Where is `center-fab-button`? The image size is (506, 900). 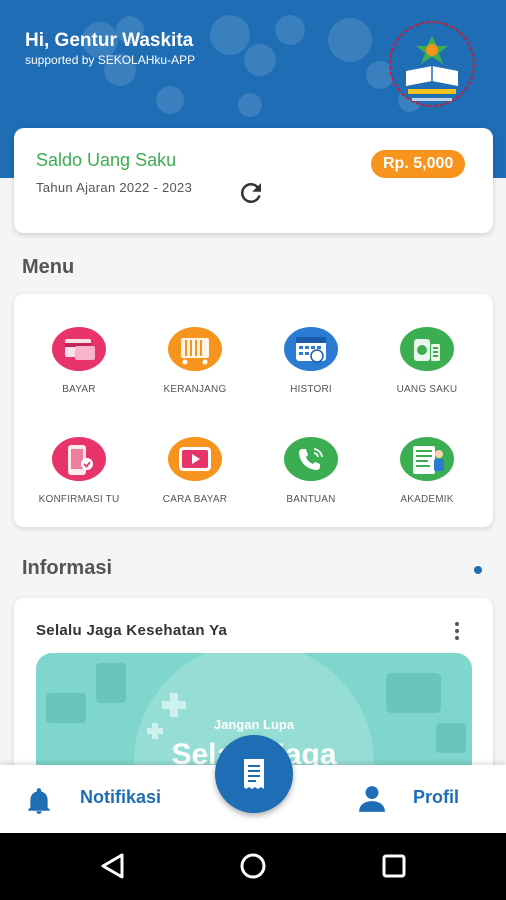
center-fab-button is located at coordinates (254, 774).